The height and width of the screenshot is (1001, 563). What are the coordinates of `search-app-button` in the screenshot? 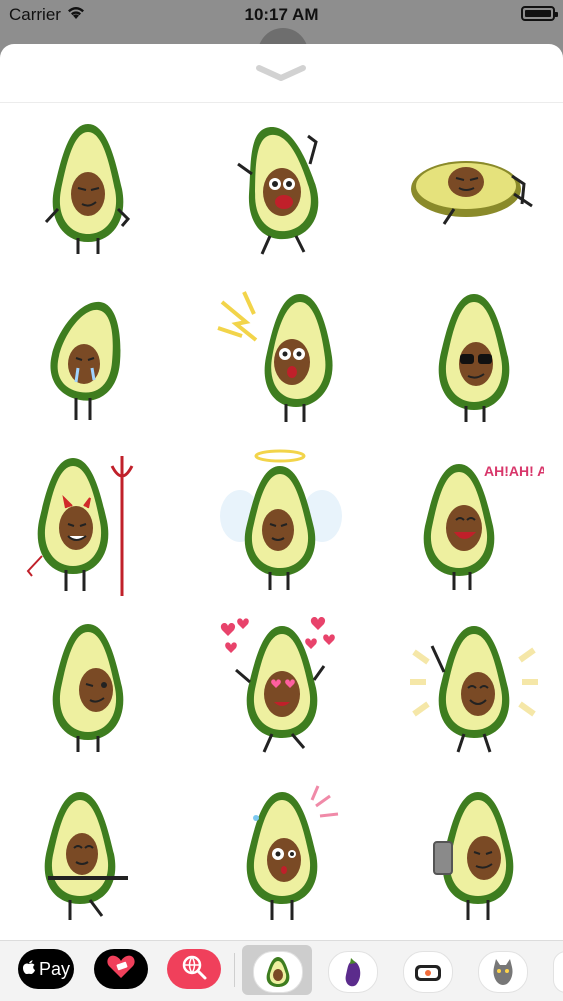 It's located at (194, 969).